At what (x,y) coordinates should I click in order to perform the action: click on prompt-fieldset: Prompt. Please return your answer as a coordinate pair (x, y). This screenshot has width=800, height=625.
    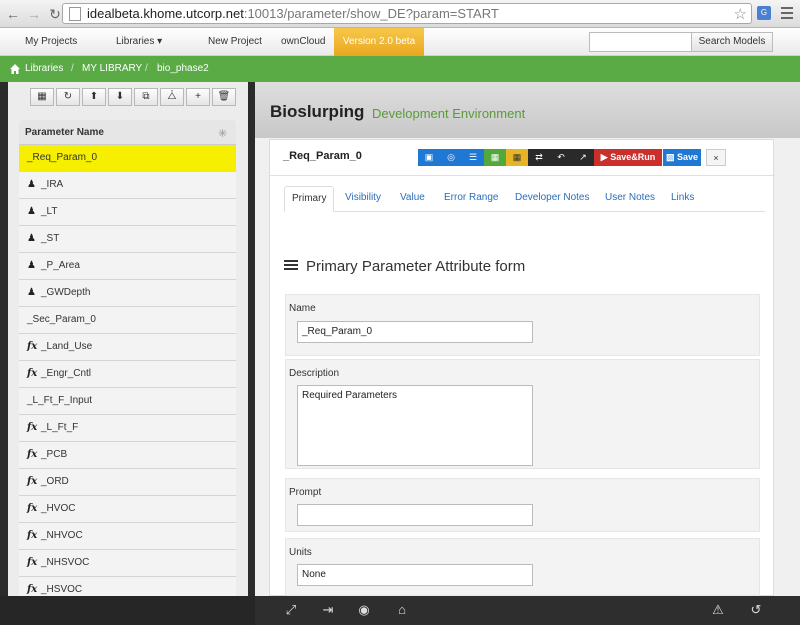
    Looking at the image, I should click on (522, 505).